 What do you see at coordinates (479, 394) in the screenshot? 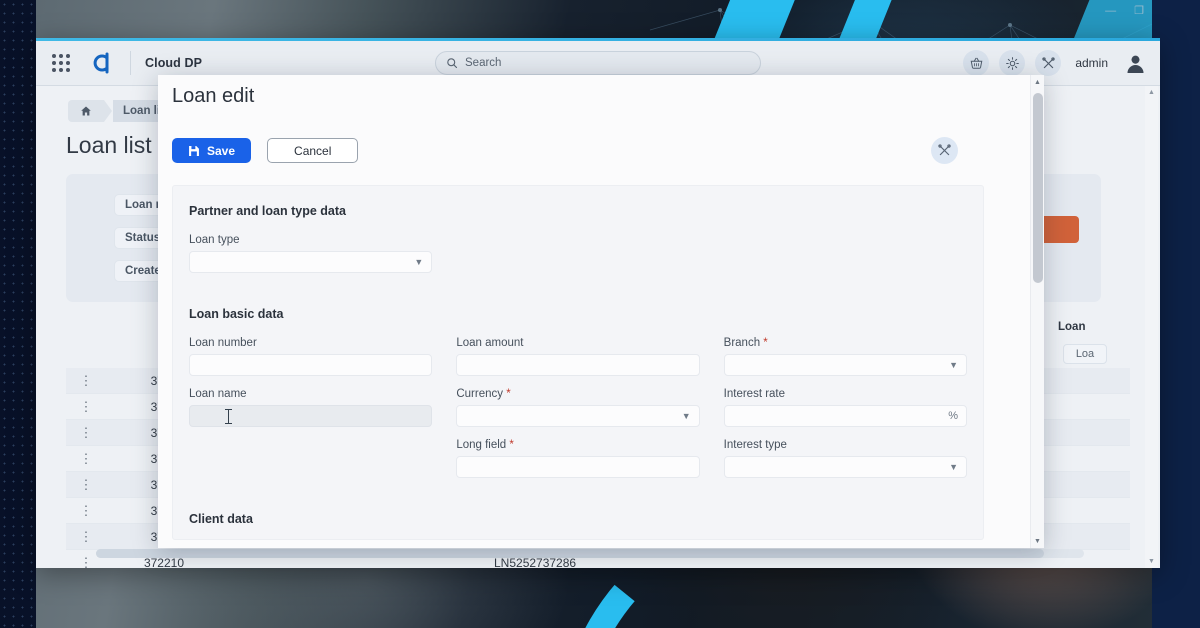
I see `field-label-text: Currency` at bounding box center [479, 394].